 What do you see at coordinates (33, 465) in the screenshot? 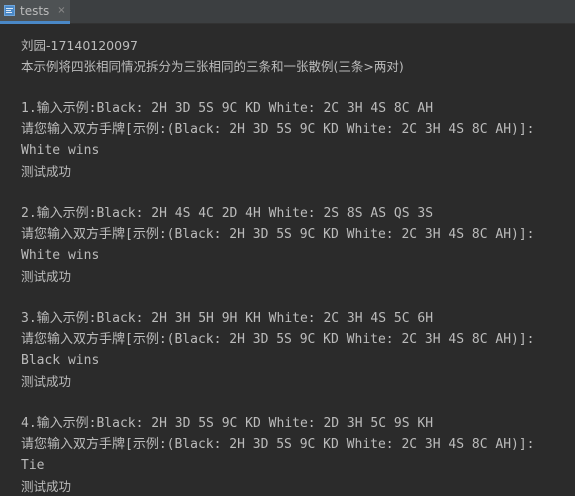
I see `console-line: Tie` at bounding box center [33, 465].